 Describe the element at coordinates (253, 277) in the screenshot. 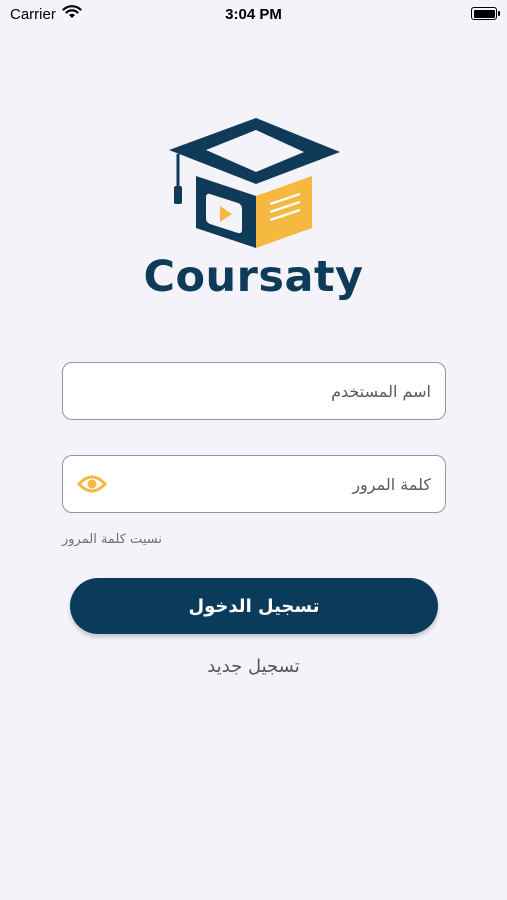

I see `brand-name: Coursaty` at that location.